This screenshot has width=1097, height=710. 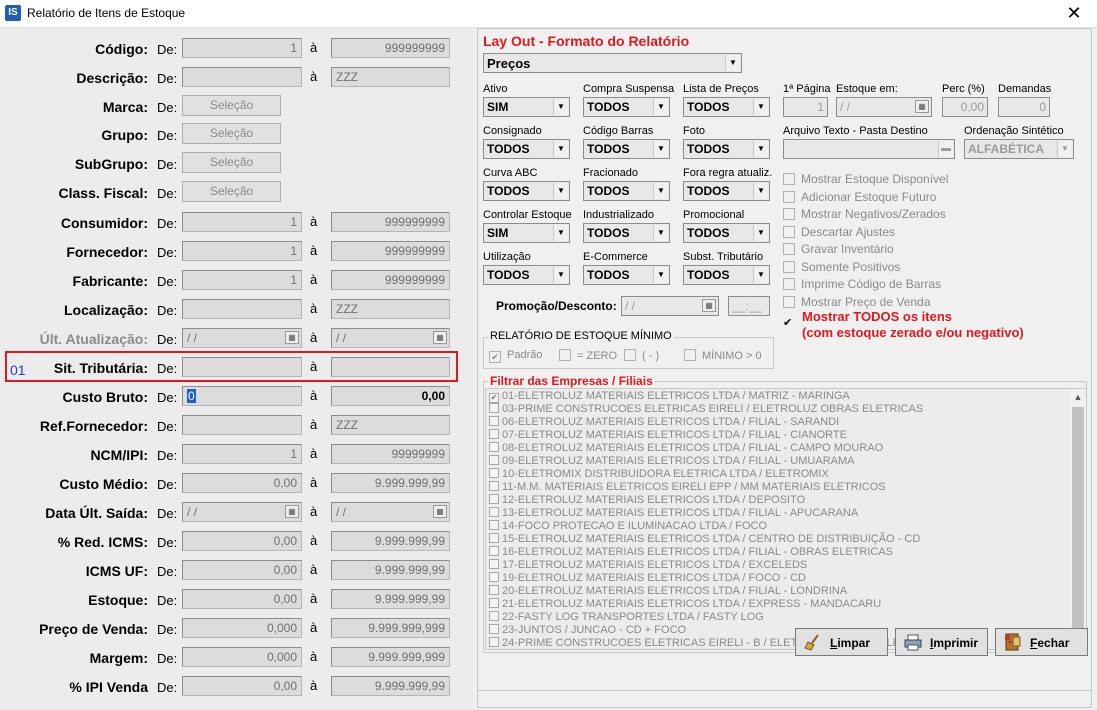 I want to click on combo-curva-abc: TODOS ▼, so click(x=526, y=191).